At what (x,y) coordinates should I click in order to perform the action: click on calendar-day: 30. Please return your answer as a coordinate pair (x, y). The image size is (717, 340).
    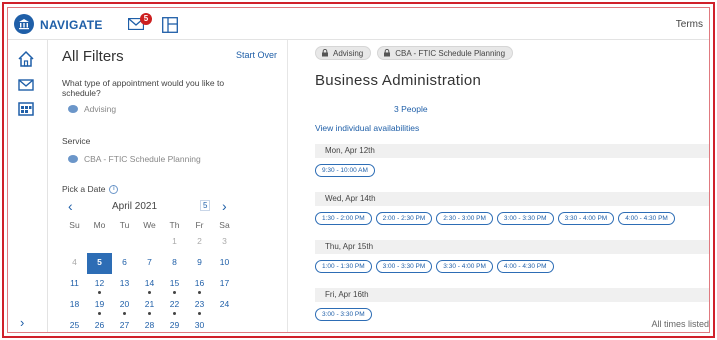
    Looking at the image, I should click on (199, 324).